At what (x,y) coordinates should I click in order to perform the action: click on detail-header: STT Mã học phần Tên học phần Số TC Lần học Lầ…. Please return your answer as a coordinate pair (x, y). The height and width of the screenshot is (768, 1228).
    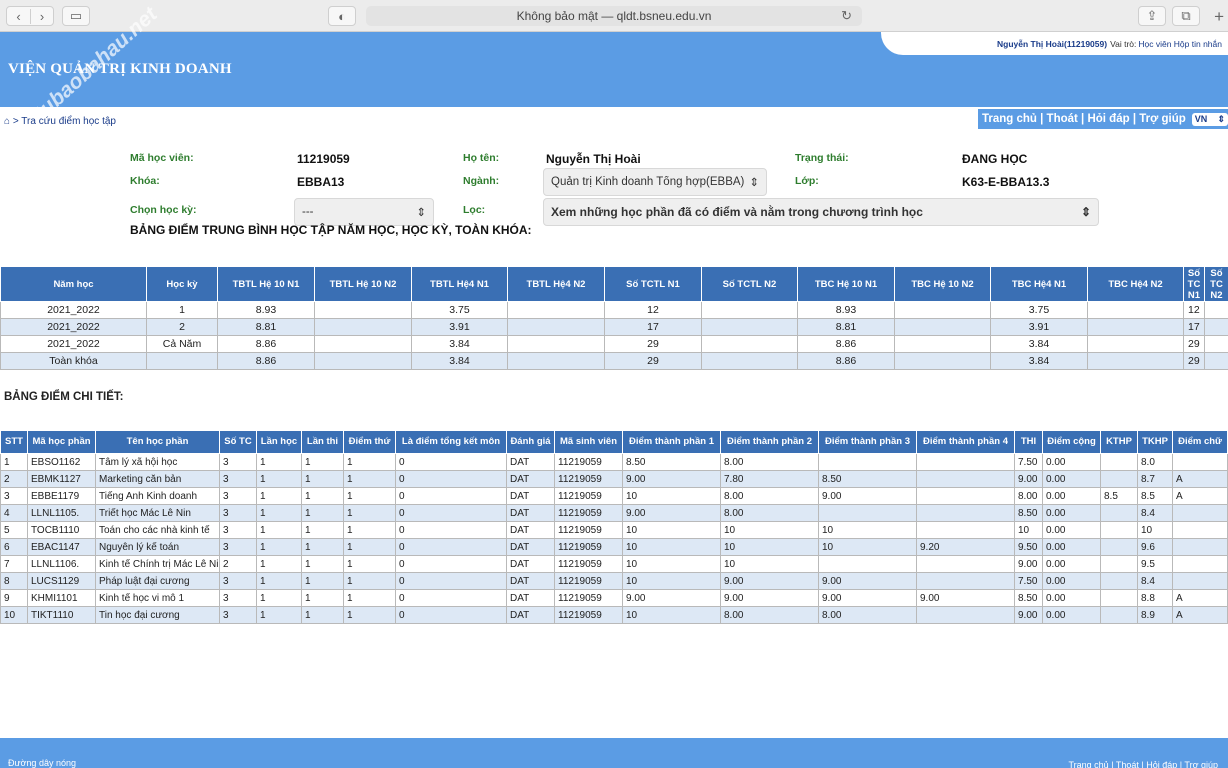
    Looking at the image, I should click on (614, 442).